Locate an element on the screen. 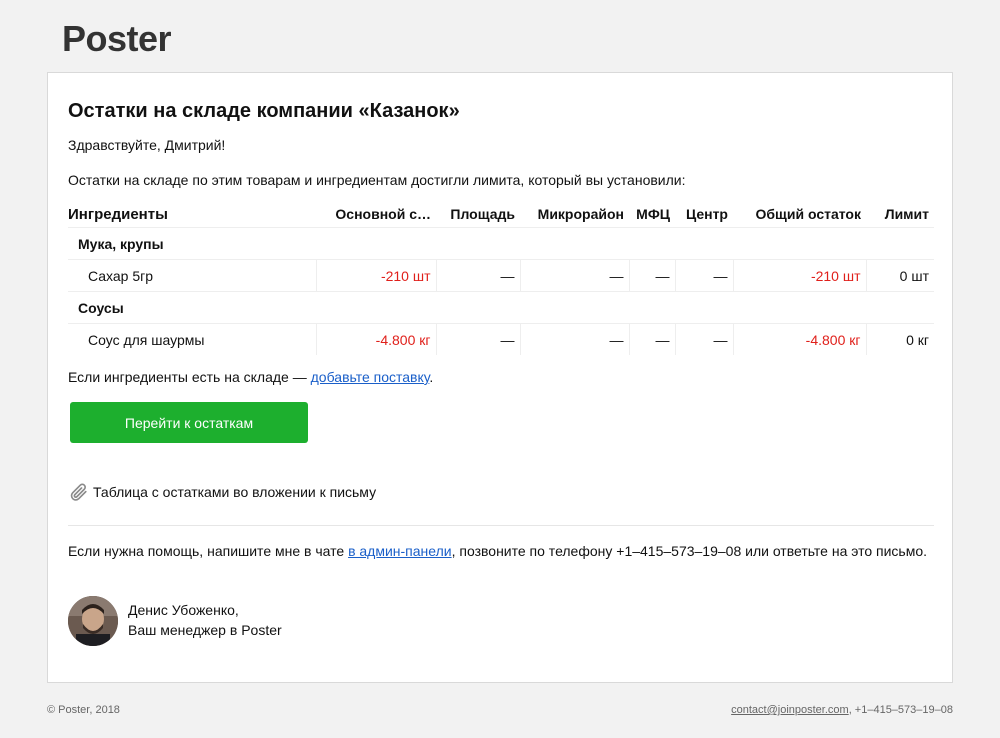  supply-text: Если ингредиенты есть на складе — is located at coordinates (189, 377).